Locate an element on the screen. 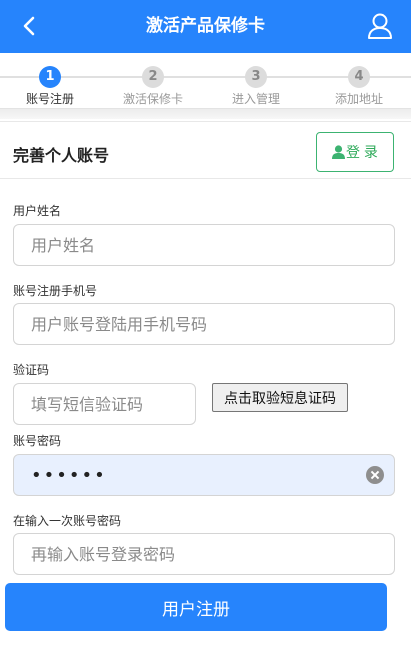 This screenshot has height=661, width=411. confirm-password-label: 在输入一次账号密码 is located at coordinates (67, 521).